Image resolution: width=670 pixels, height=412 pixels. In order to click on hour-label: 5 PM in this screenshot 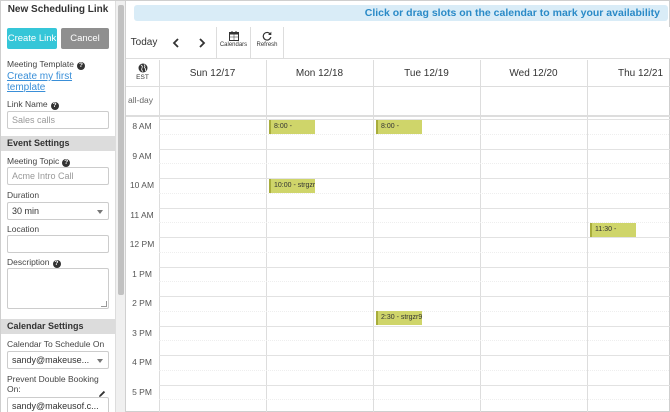, I will do `click(142, 391)`.